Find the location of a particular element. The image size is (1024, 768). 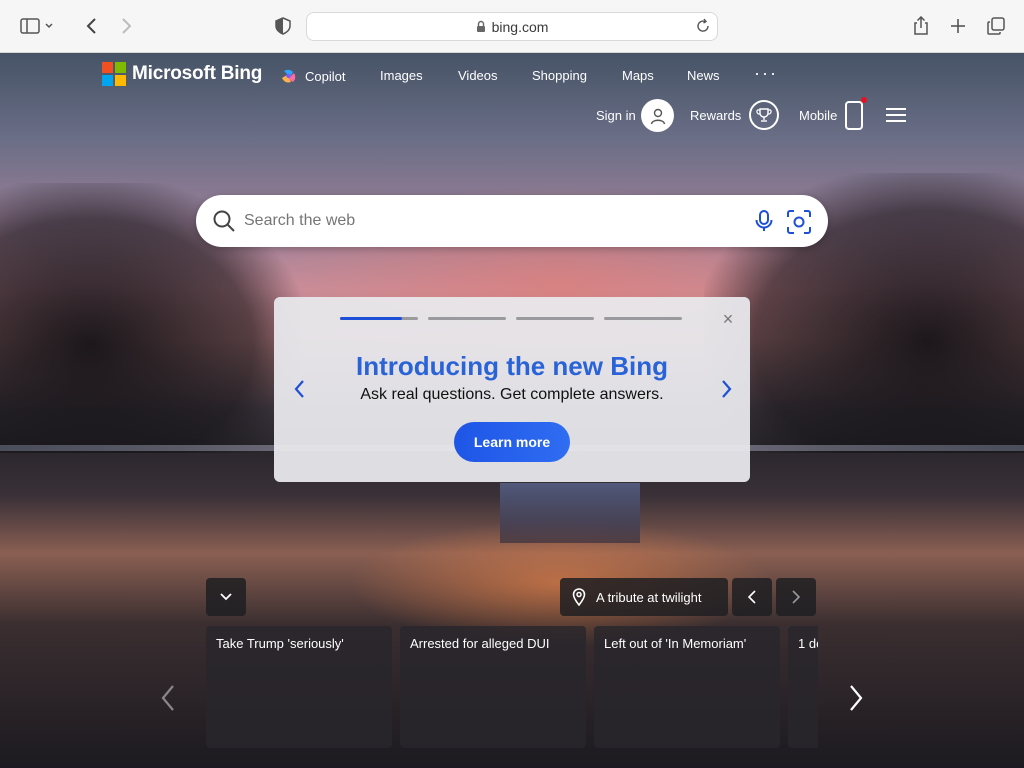

microsoft-logo-icon is located at coordinates (114, 74).